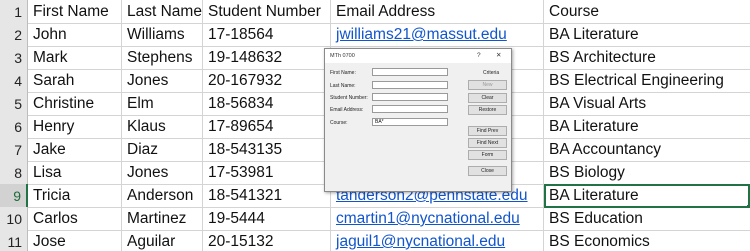 Image resolution: width=750 pixels, height=251 pixels. What do you see at coordinates (75, 104) in the screenshot?
I see `cell-first-name: Christine` at bounding box center [75, 104].